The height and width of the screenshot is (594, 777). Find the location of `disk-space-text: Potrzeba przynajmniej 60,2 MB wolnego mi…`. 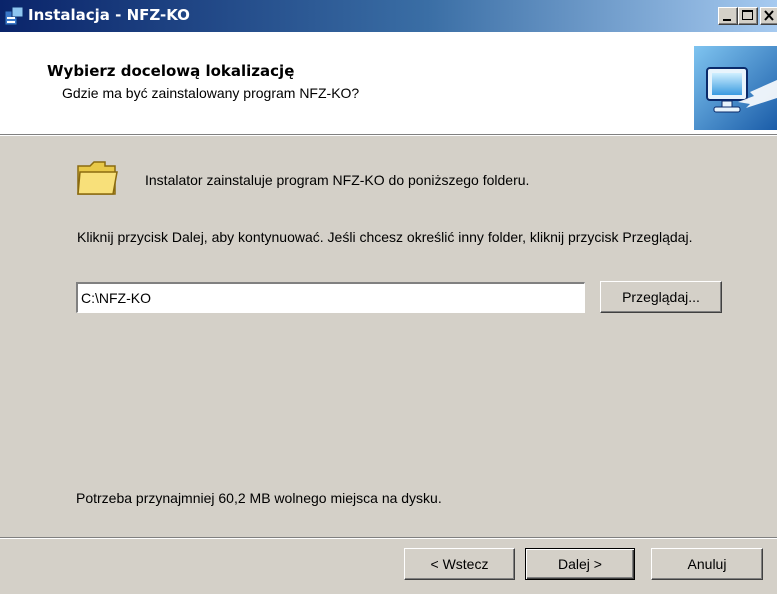

disk-space-text: Potrzeba przynajmniej 60,2 MB wolnego mi… is located at coordinates (259, 498).